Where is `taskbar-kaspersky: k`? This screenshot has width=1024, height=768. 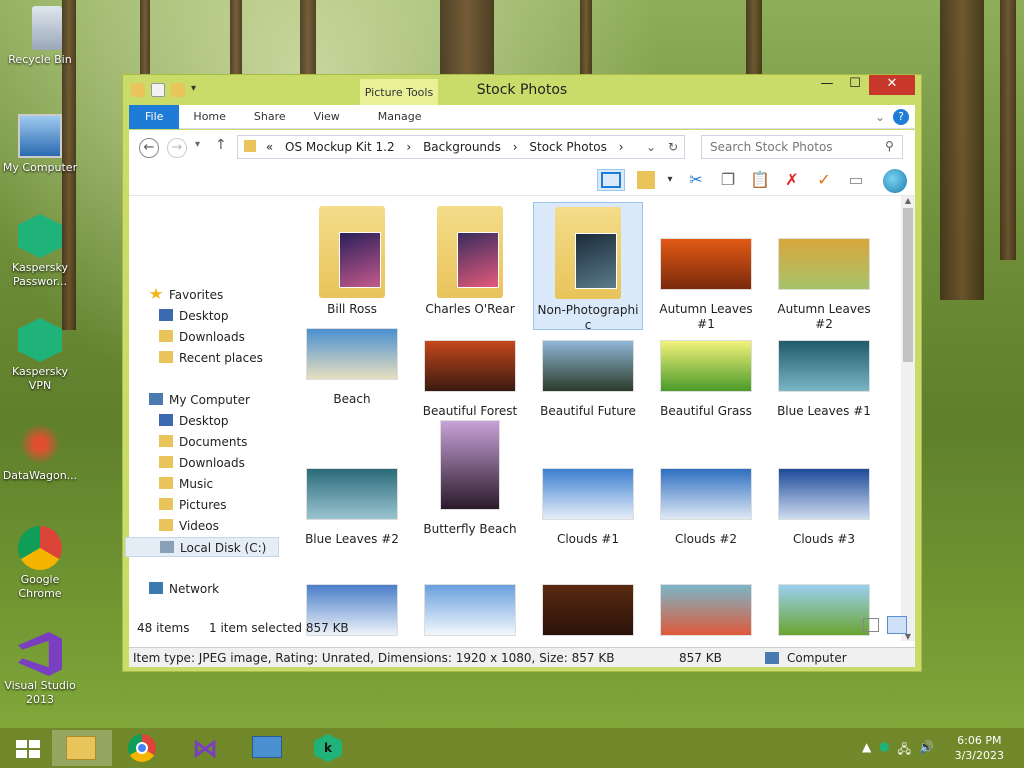 taskbar-kaspersky: k is located at coordinates (330, 748).